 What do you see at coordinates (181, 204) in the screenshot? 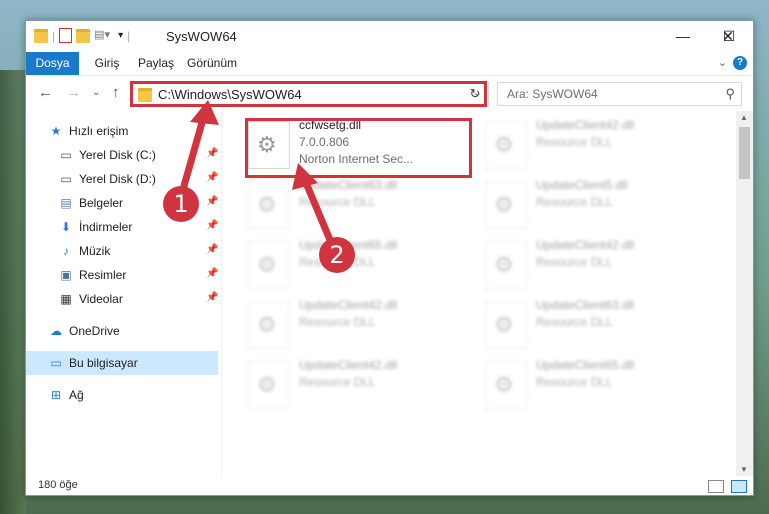
I see `callout-1: 1` at bounding box center [181, 204].